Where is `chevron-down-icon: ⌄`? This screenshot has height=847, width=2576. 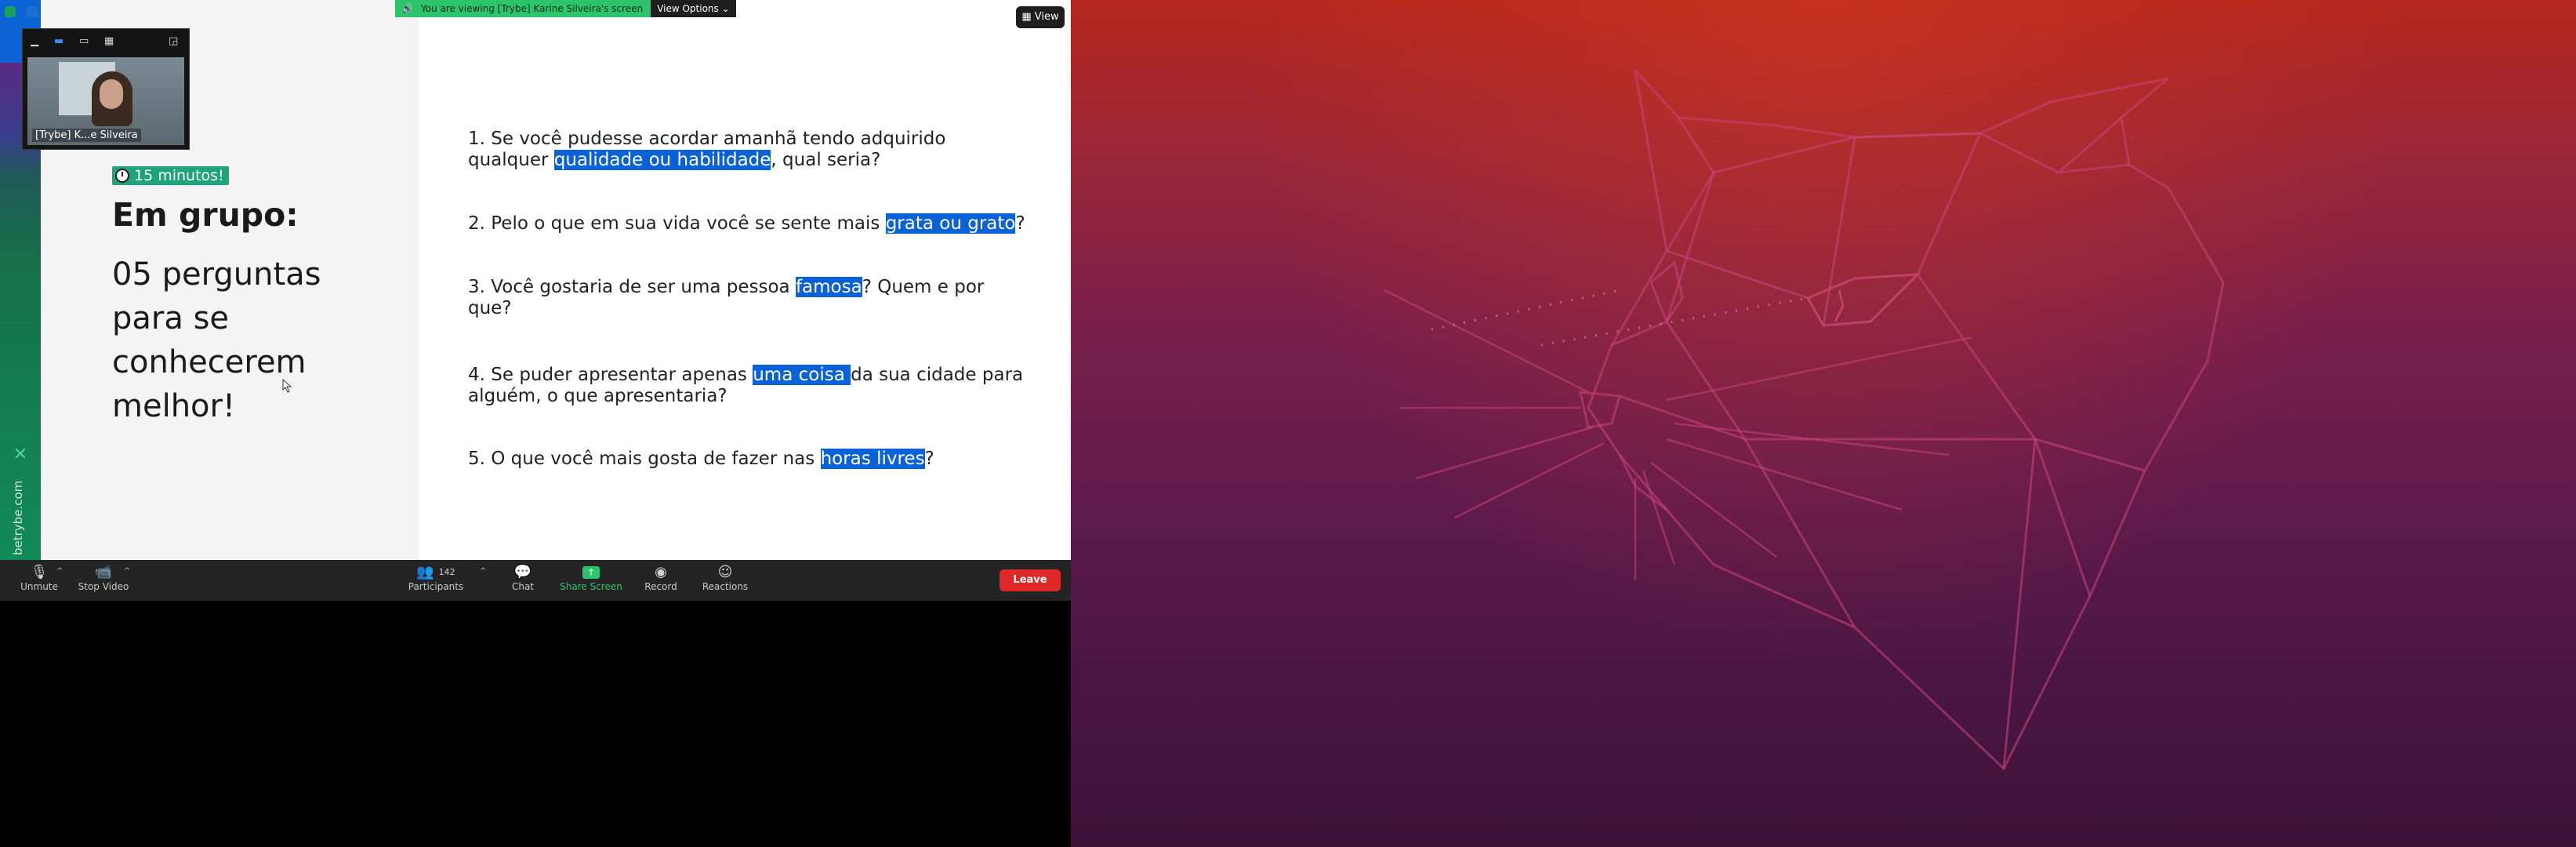
chevron-down-icon: ⌄ is located at coordinates (725, 8).